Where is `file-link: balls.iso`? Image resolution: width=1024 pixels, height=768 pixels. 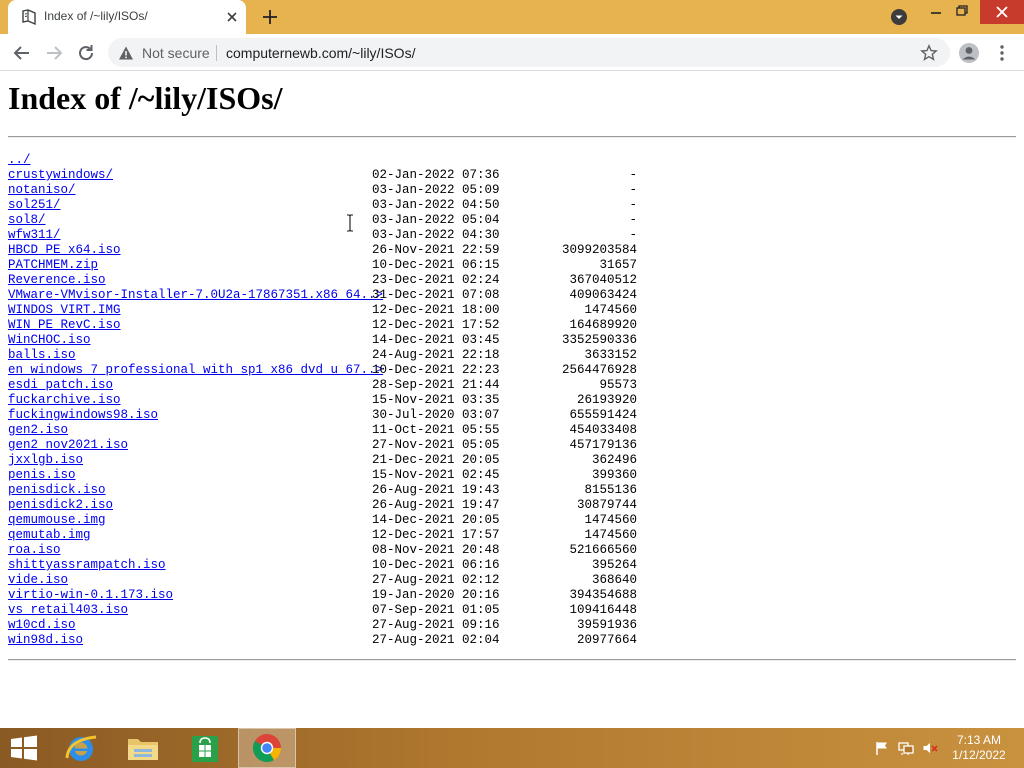
file-link: balls.iso is located at coordinates (42, 355).